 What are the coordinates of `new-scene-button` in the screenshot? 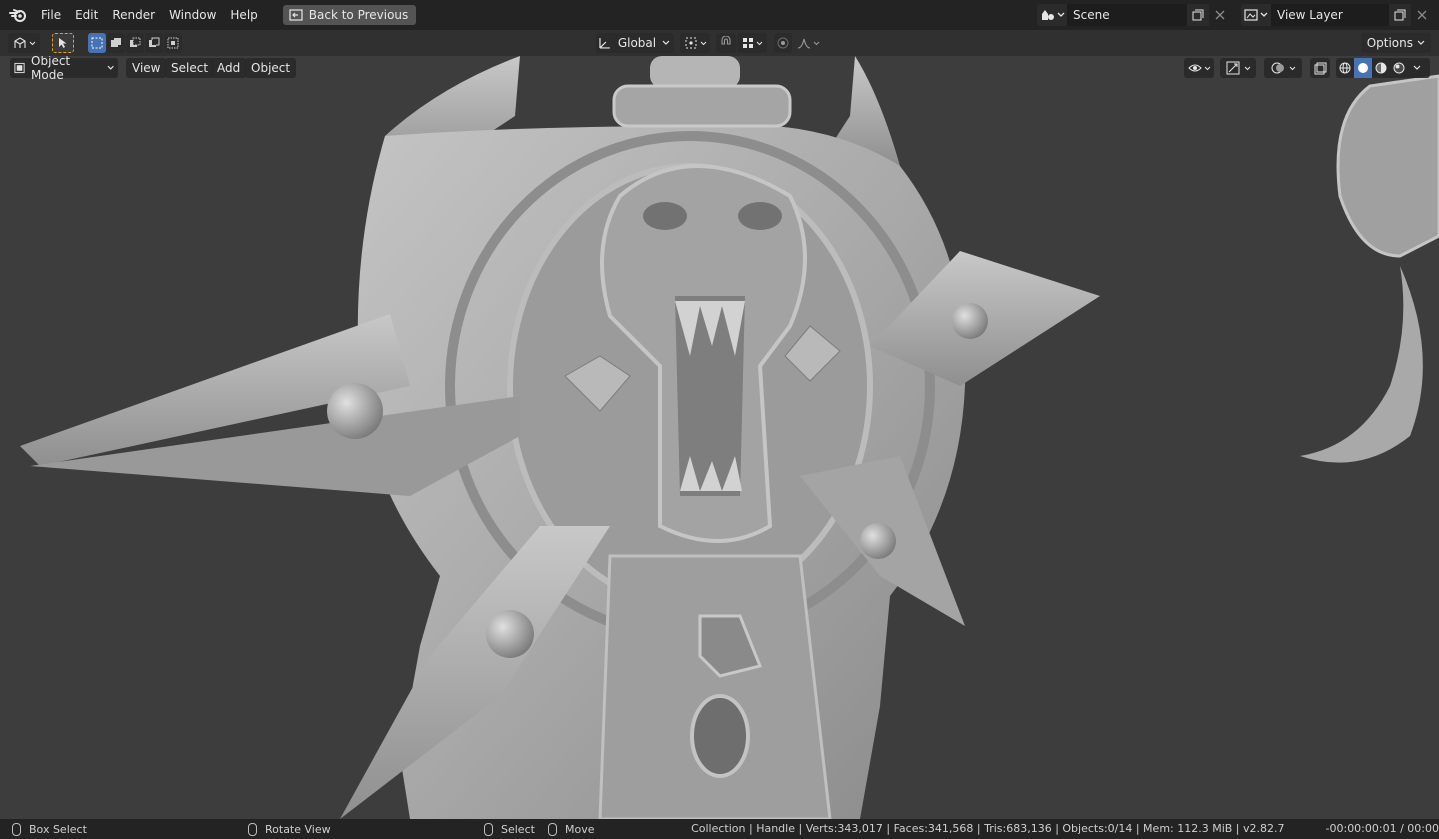 It's located at (1198, 15).